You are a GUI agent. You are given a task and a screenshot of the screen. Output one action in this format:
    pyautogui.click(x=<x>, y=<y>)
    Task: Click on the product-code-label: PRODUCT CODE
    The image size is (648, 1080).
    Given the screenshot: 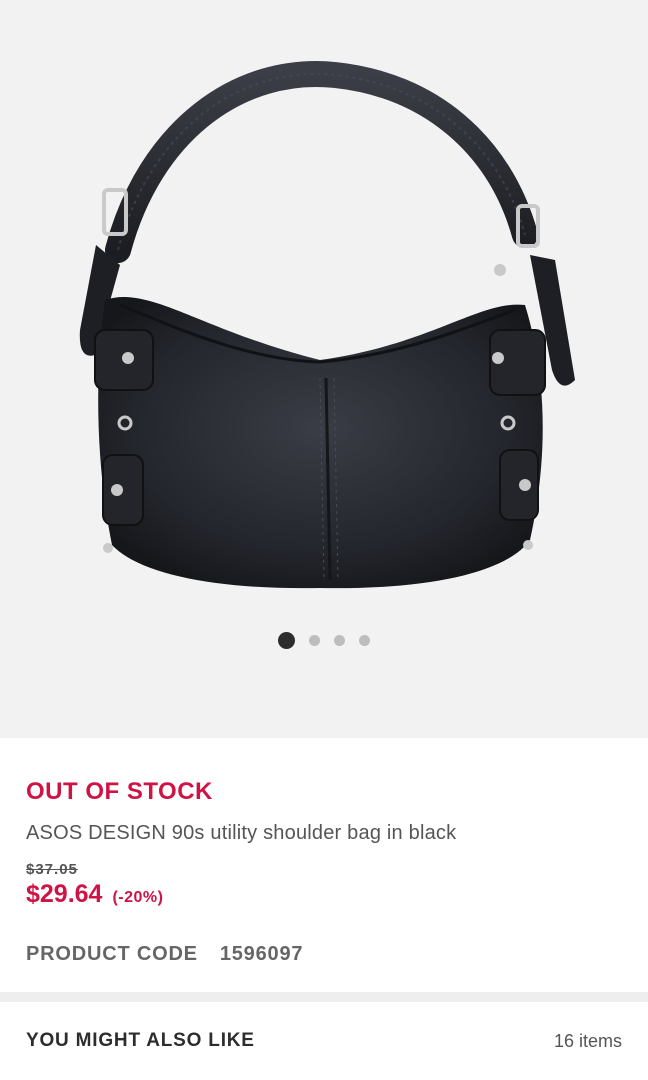 What is the action you would take?
    pyautogui.click(x=112, y=954)
    